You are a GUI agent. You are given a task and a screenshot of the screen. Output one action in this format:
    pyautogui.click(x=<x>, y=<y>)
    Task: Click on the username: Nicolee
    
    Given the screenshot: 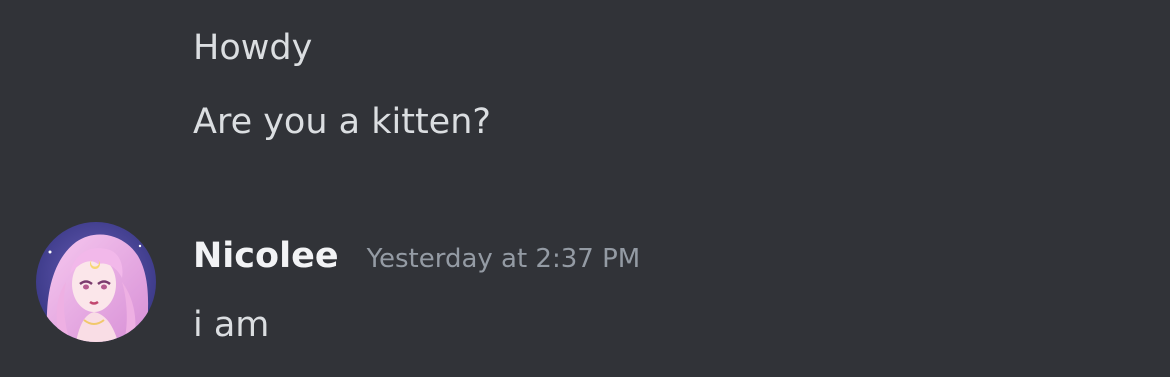 What is the action you would take?
    pyautogui.click(x=266, y=256)
    